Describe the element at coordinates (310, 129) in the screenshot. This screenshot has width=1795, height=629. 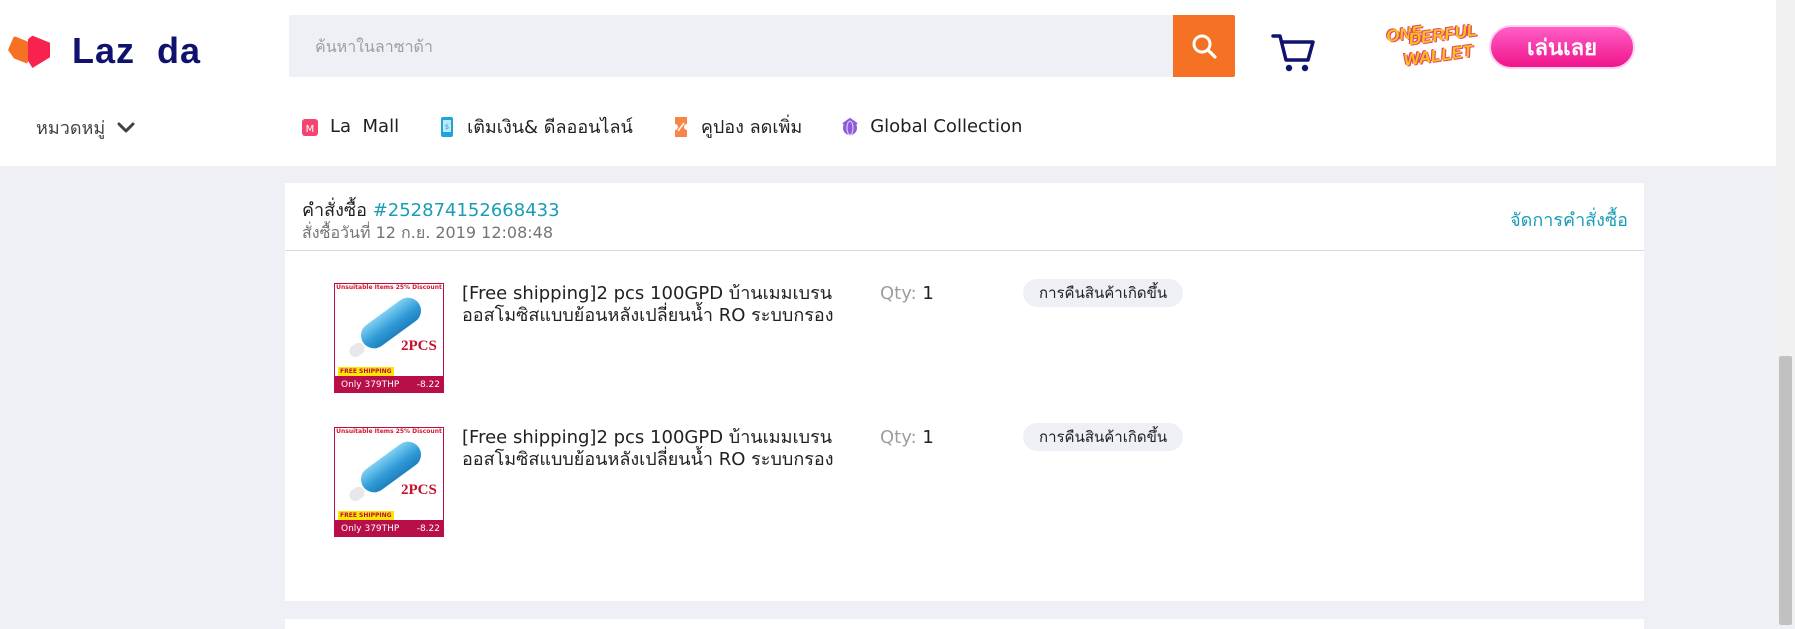
I see `svg-text: M` at that location.